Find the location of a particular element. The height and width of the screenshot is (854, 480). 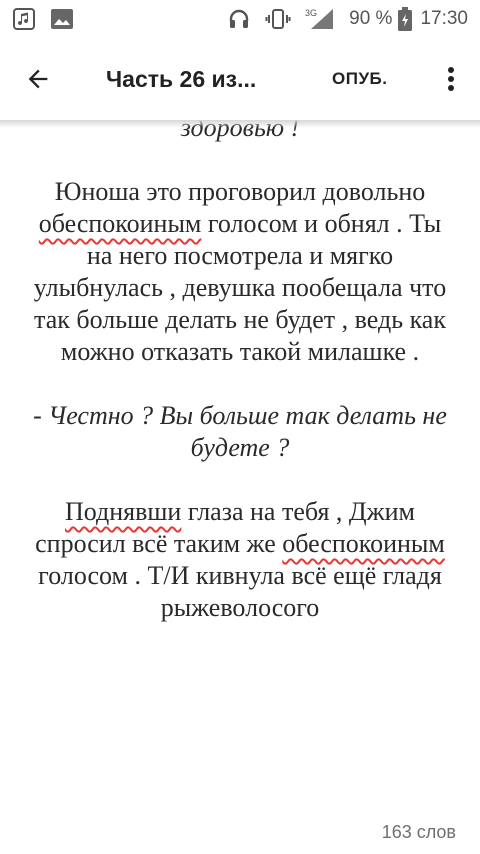

clock: 17:30 is located at coordinates (444, 18).